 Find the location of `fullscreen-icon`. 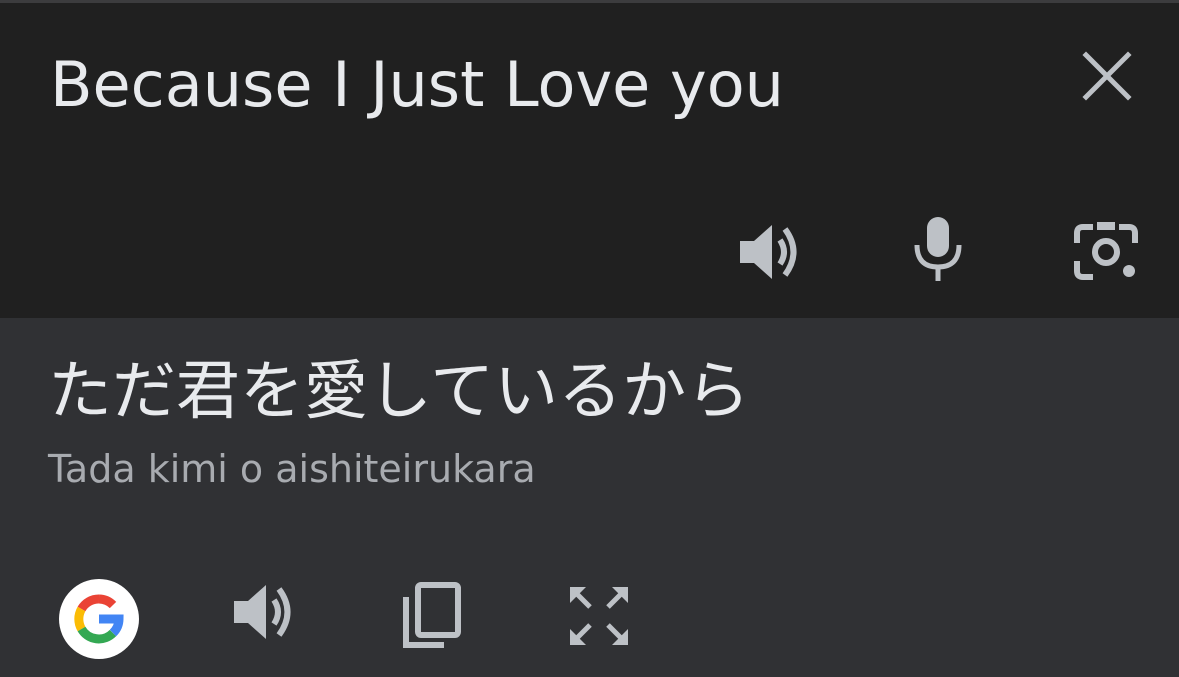

fullscreen-icon is located at coordinates (599, 616).